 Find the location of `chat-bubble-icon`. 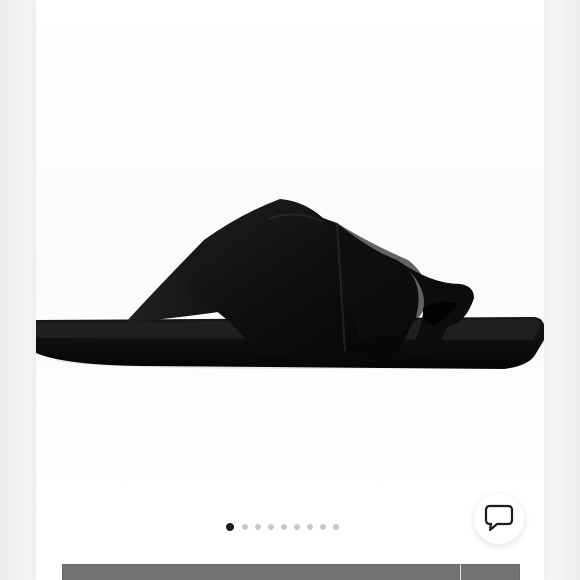

chat-bubble-icon is located at coordinates (499, 518).